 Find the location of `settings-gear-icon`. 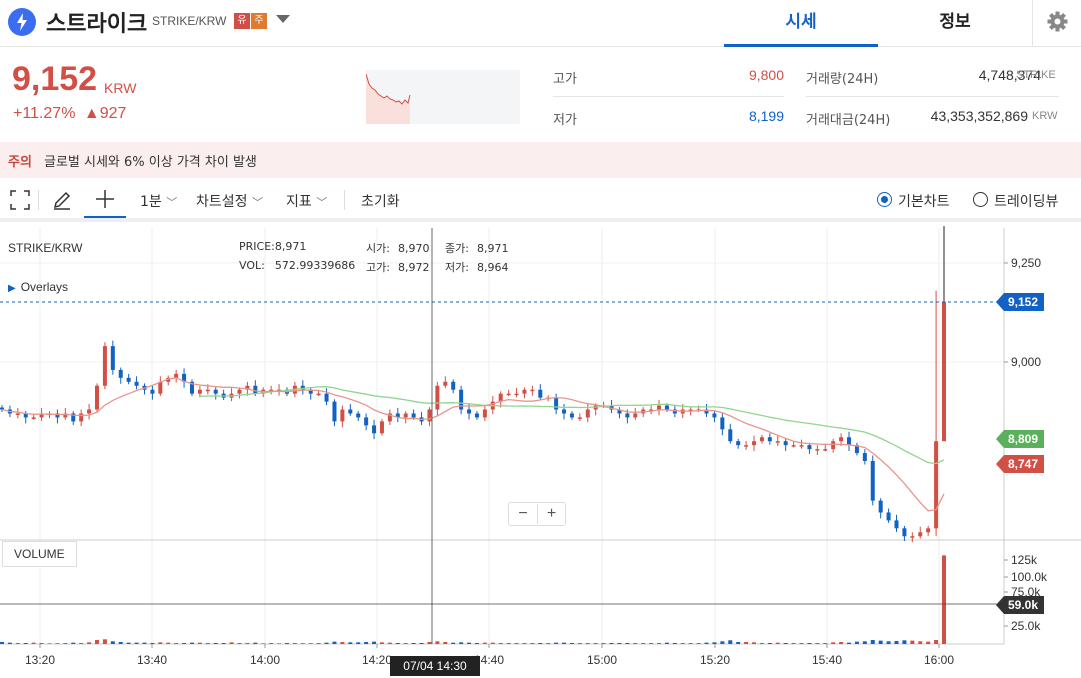

settings-gear-icon is located at coordinates (1056, 23).